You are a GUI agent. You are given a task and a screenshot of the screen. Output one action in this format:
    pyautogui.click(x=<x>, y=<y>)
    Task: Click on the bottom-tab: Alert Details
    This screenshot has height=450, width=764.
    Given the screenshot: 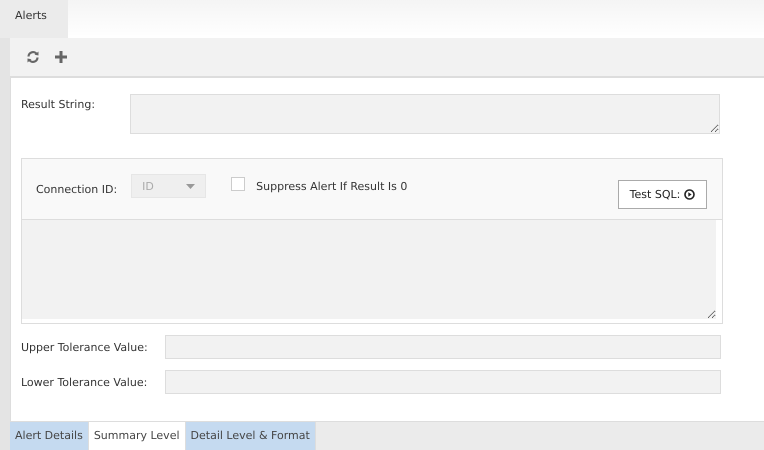 What is the action you would take?
    pyautogui.click(x=49, y=436)
    